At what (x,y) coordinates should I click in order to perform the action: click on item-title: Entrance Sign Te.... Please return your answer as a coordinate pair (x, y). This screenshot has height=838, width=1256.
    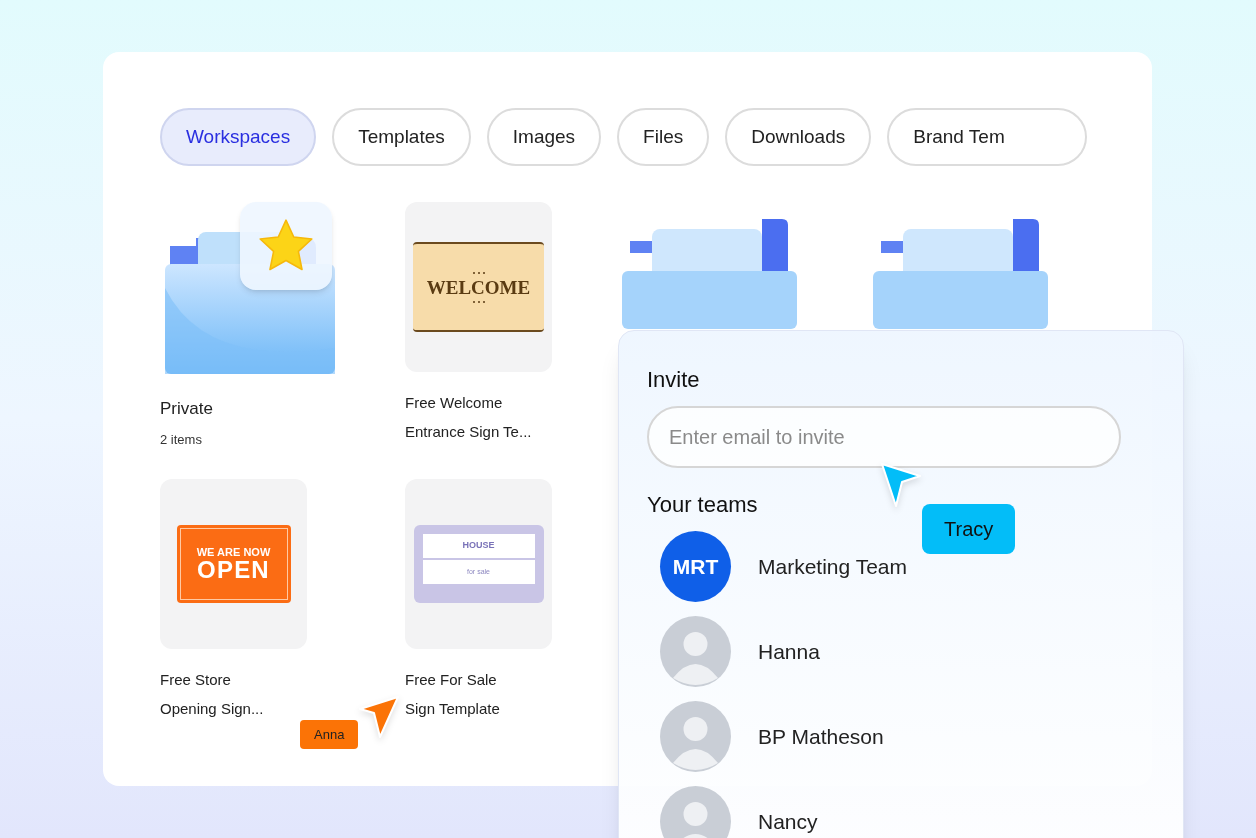
    Looking at the image, I should click on (469, 431).